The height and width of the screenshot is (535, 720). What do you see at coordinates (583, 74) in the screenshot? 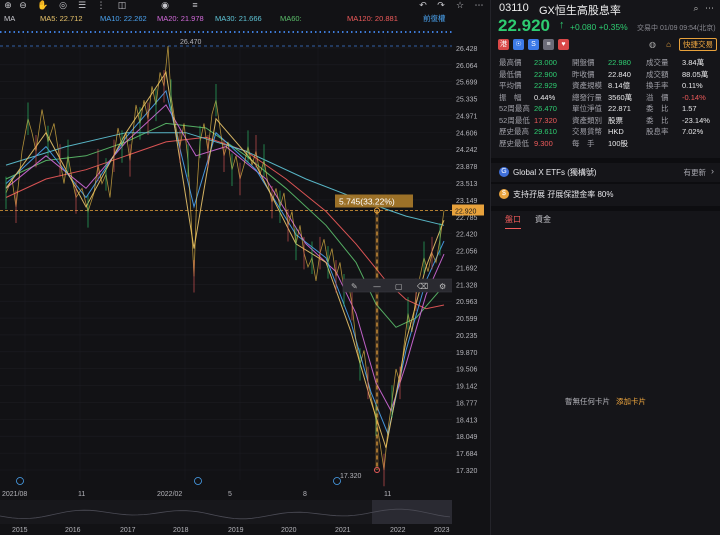
I see `stat-label: 昨收價` at bounding box center [583, 74].